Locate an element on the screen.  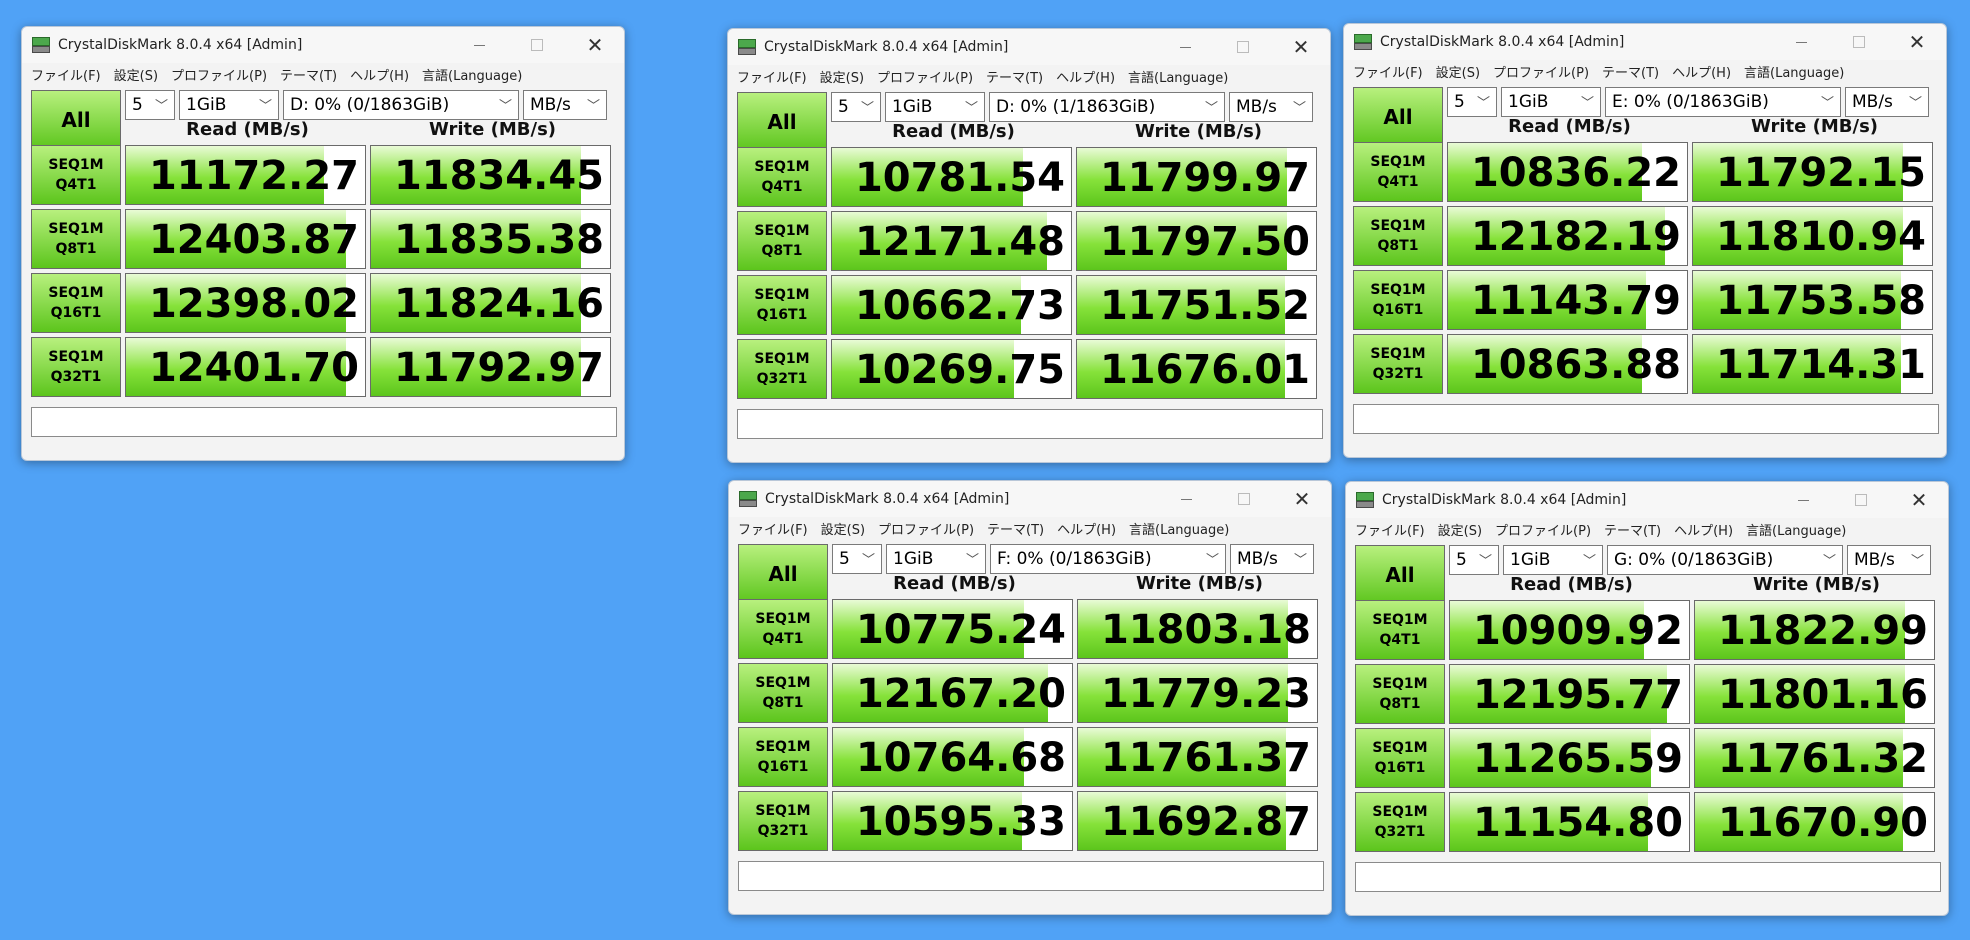
drive-select: F: 0% (0/1863GiB) ﹀ is located at coordinates (1108, 559).